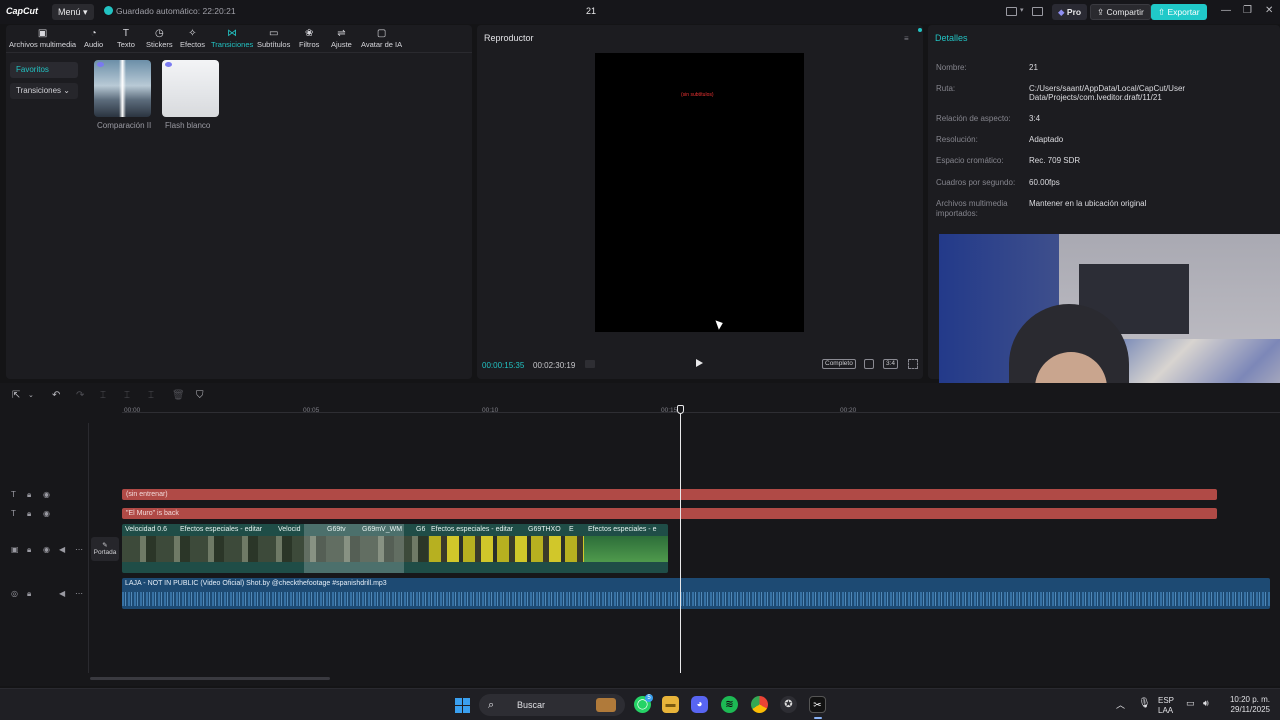 The height and width of the screenshot is (720, 1280). I want to click on export-button: ⇧ Exportar, so click(1179, 12).